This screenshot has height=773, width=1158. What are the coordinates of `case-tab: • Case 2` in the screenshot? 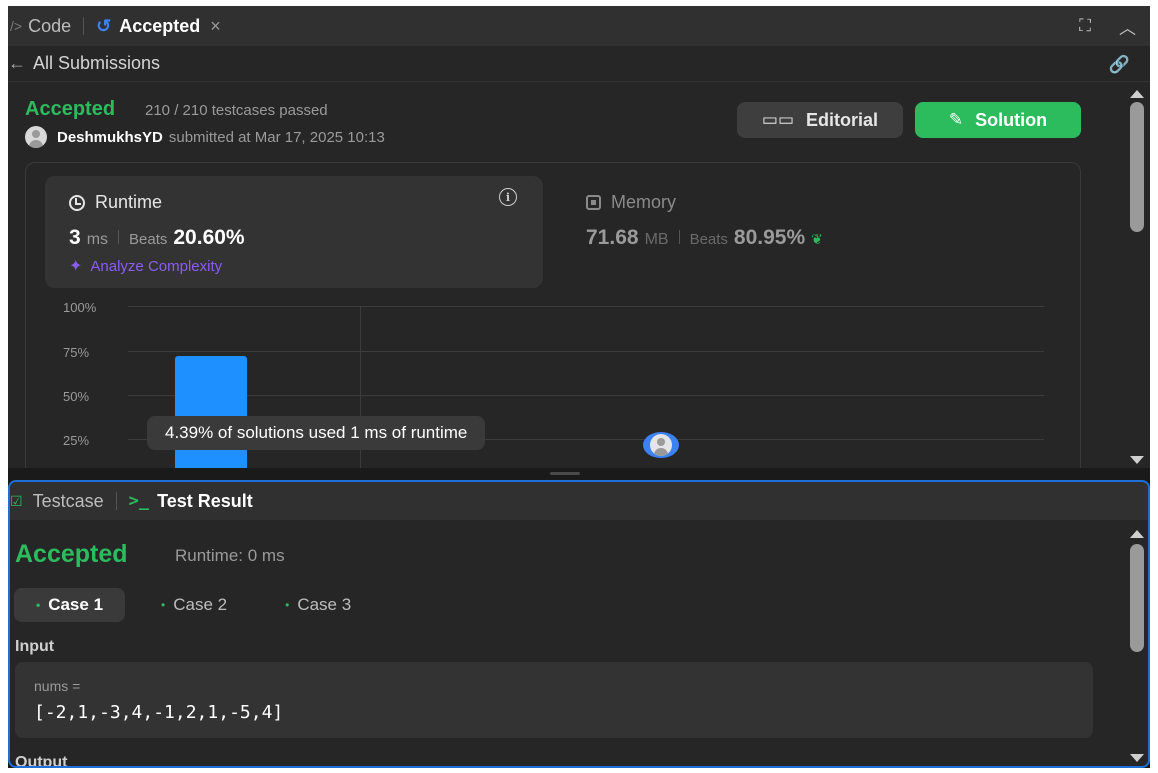 It's located at (194, 605).